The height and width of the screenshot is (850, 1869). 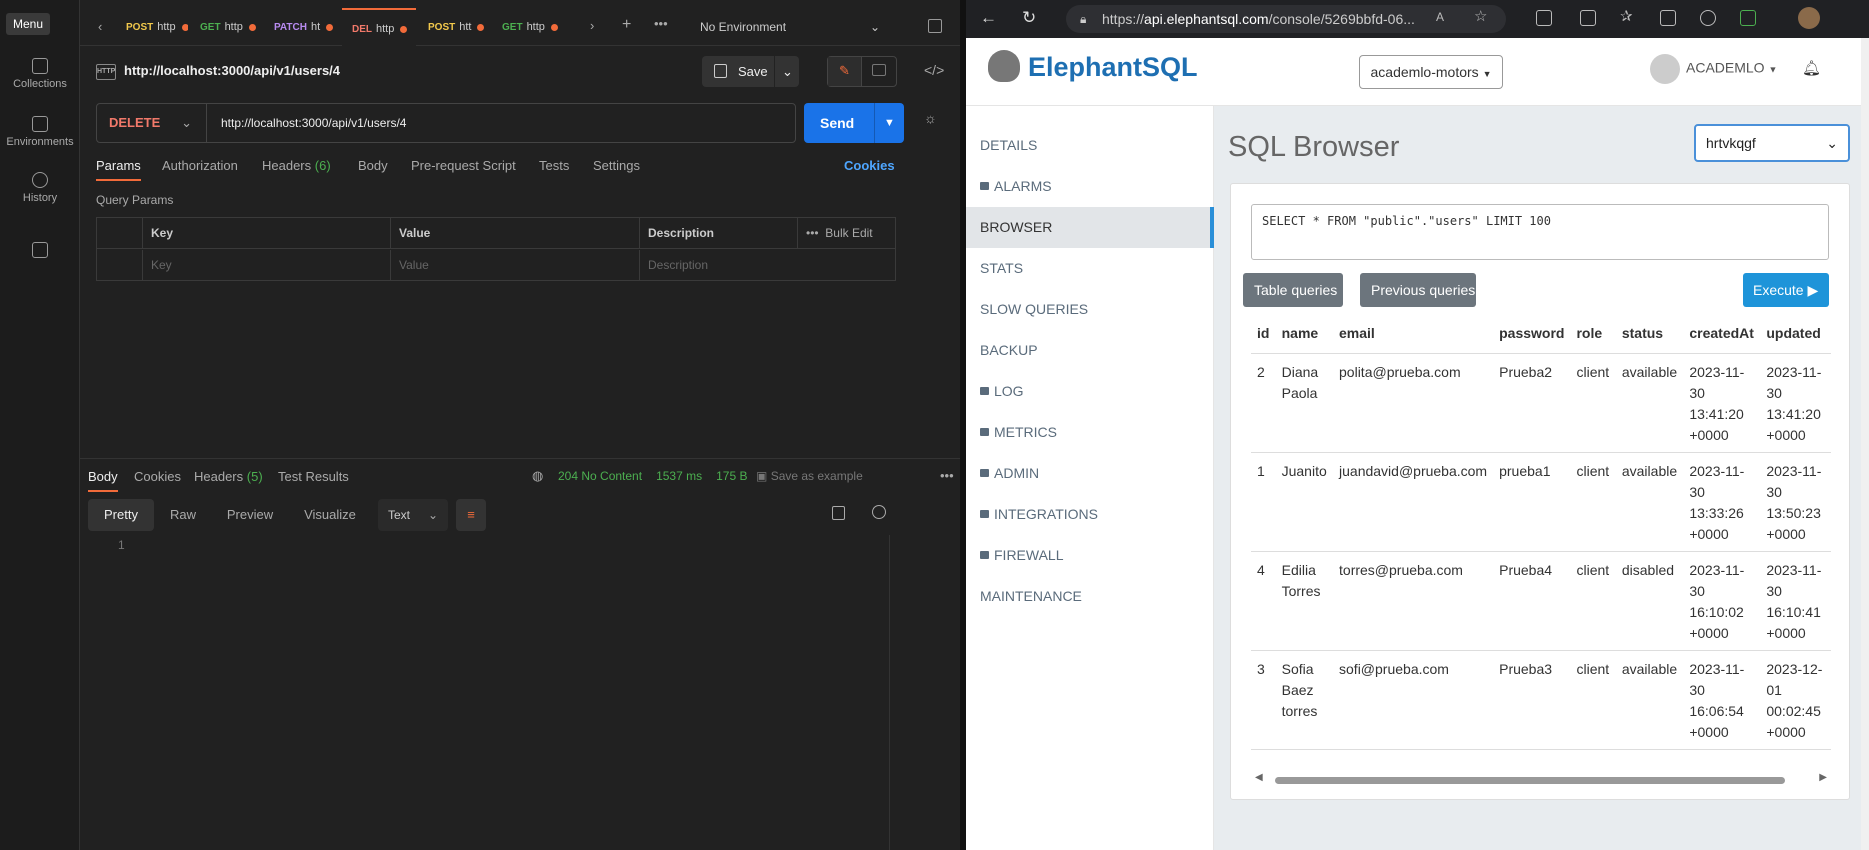 I want to click on nav-slow-queries: SLOW QUERIES, so click(x=1090, y=309).